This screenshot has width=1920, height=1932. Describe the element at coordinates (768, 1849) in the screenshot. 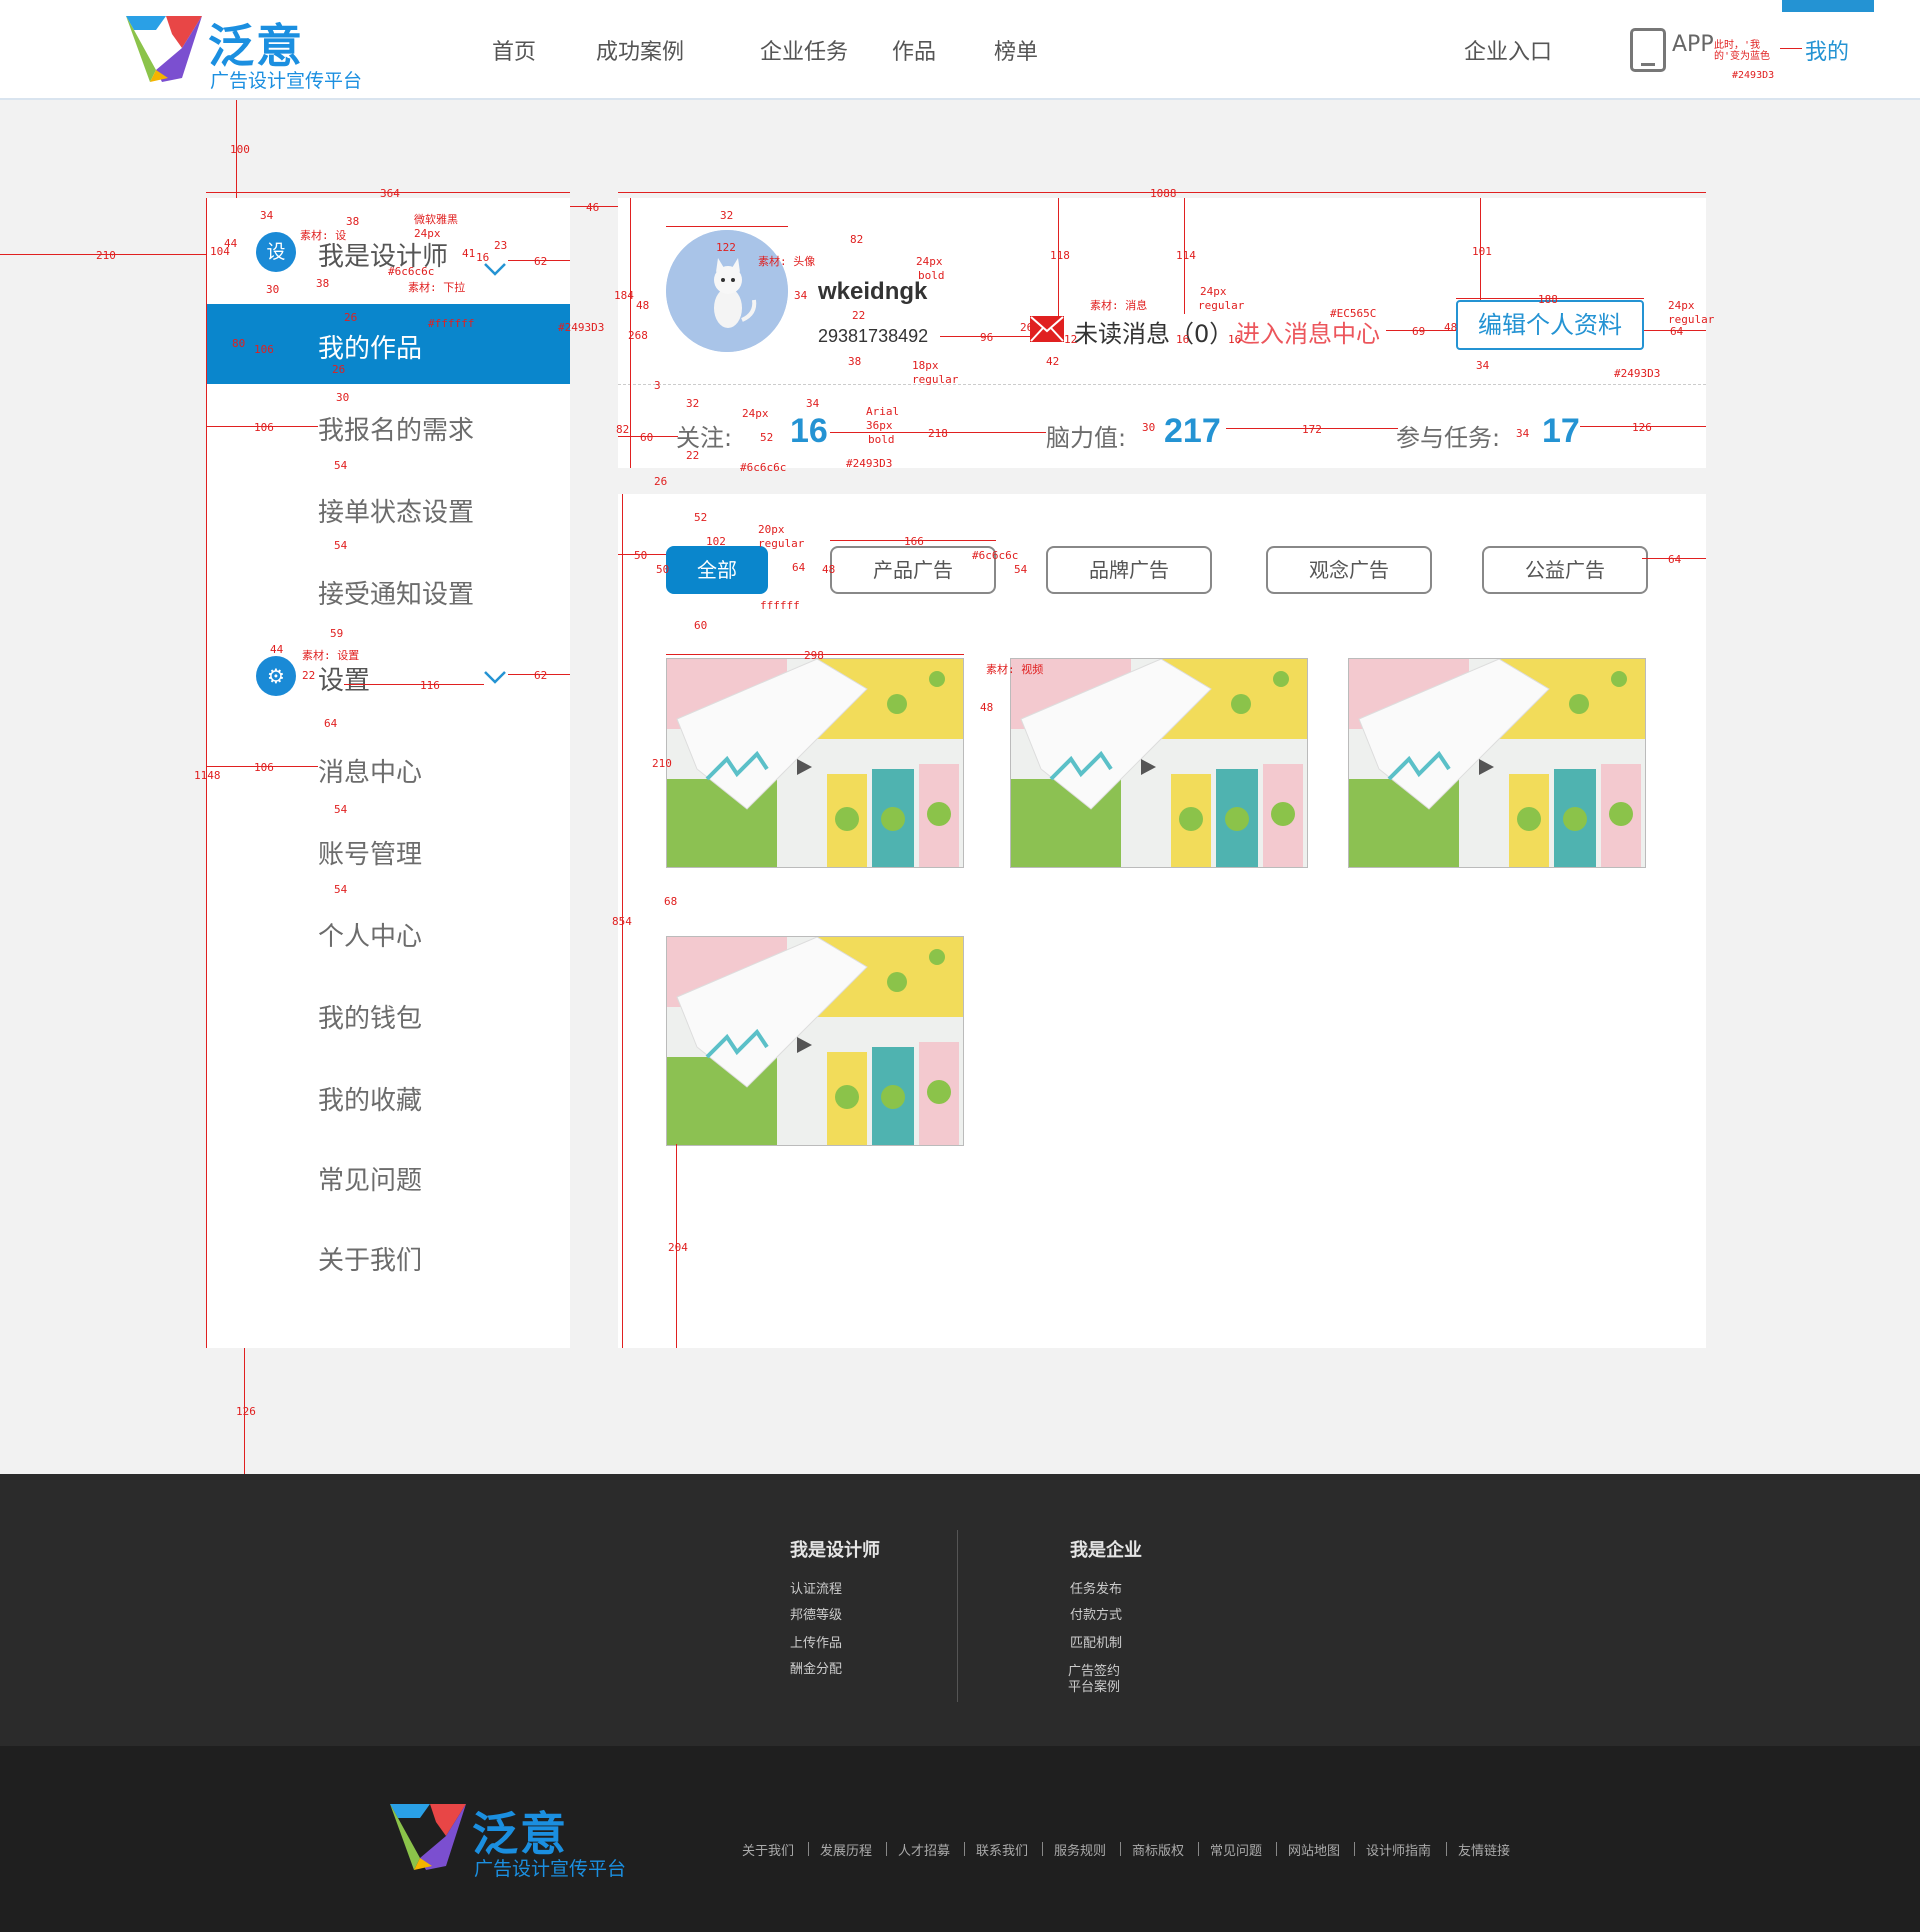

I see `footer-bottom-link: 关于我们` at that location.